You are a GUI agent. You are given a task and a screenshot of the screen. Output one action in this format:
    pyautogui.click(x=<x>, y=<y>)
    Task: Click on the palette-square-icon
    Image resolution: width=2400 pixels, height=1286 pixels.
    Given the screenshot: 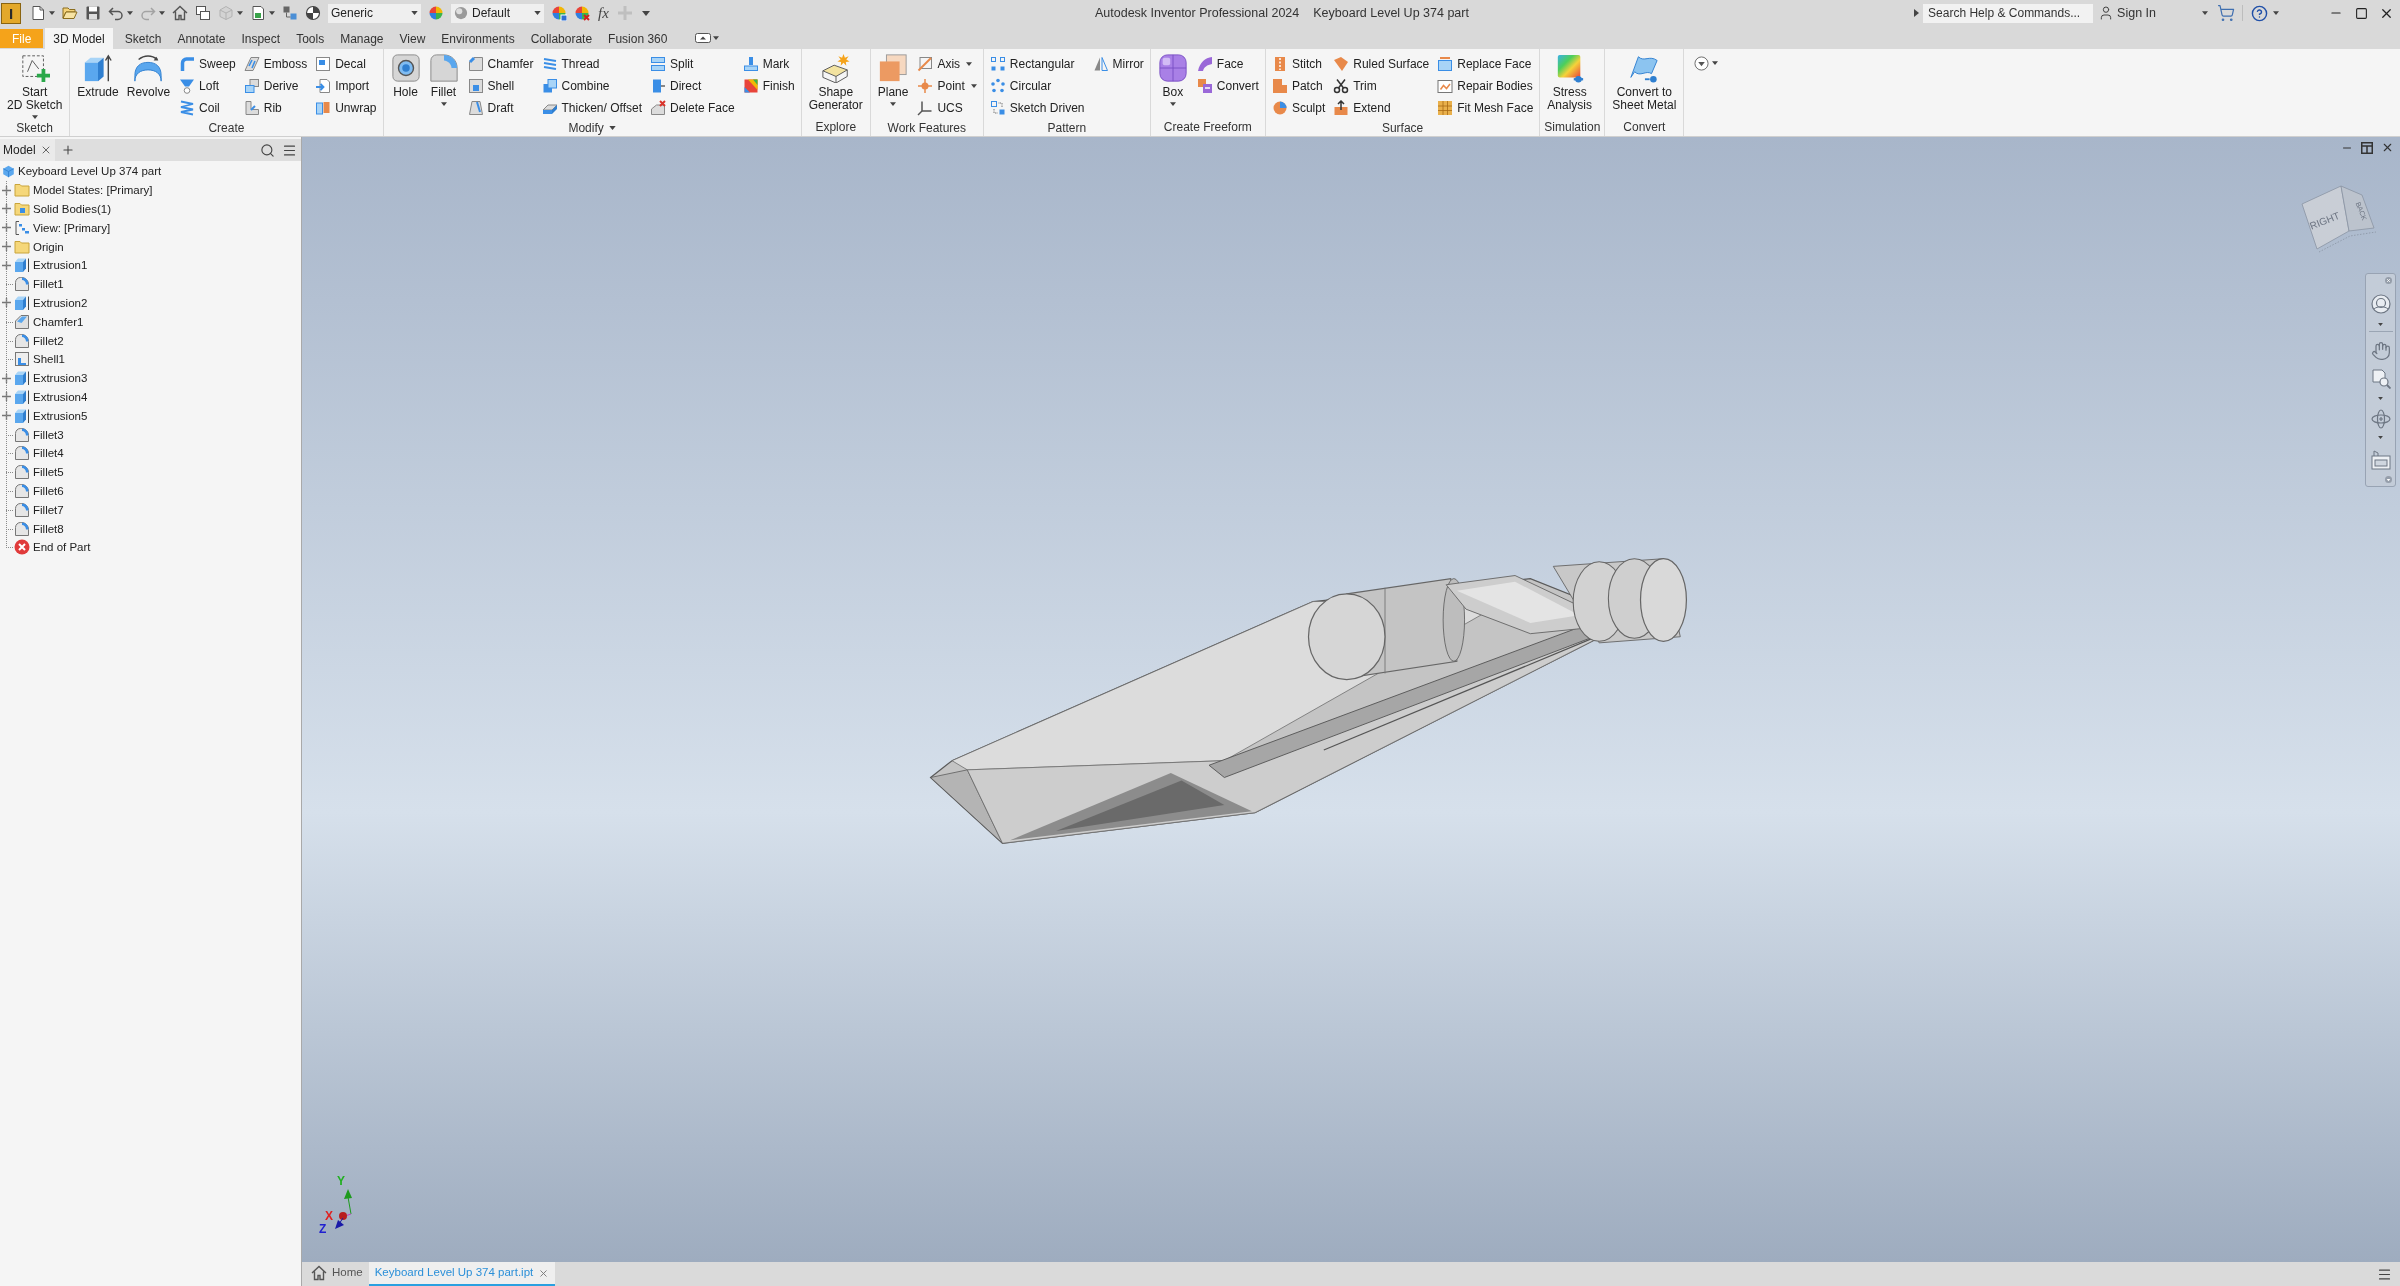 What is the action you would take?
    pyautogui.click(x=559, y=13)
    